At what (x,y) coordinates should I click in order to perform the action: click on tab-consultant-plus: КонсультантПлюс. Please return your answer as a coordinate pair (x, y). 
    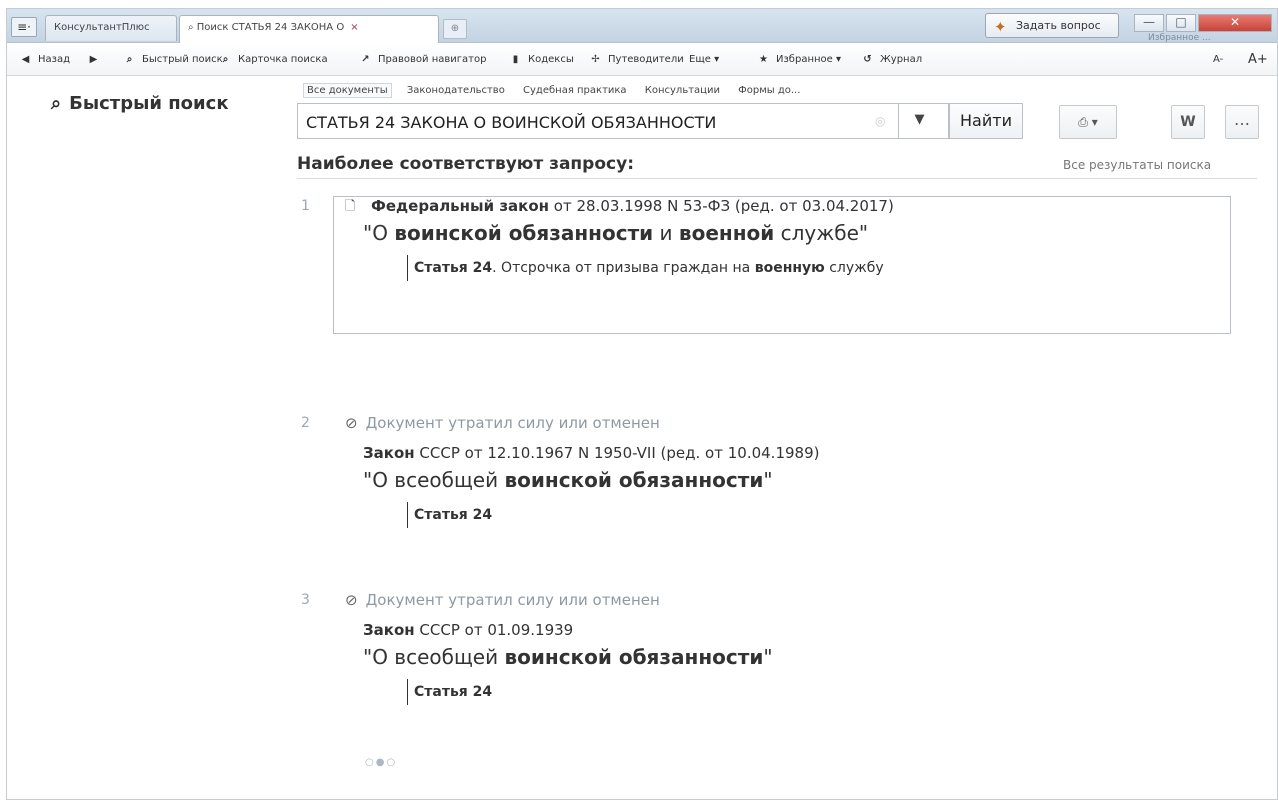
    Looking at the image, I should click on (111, 28).